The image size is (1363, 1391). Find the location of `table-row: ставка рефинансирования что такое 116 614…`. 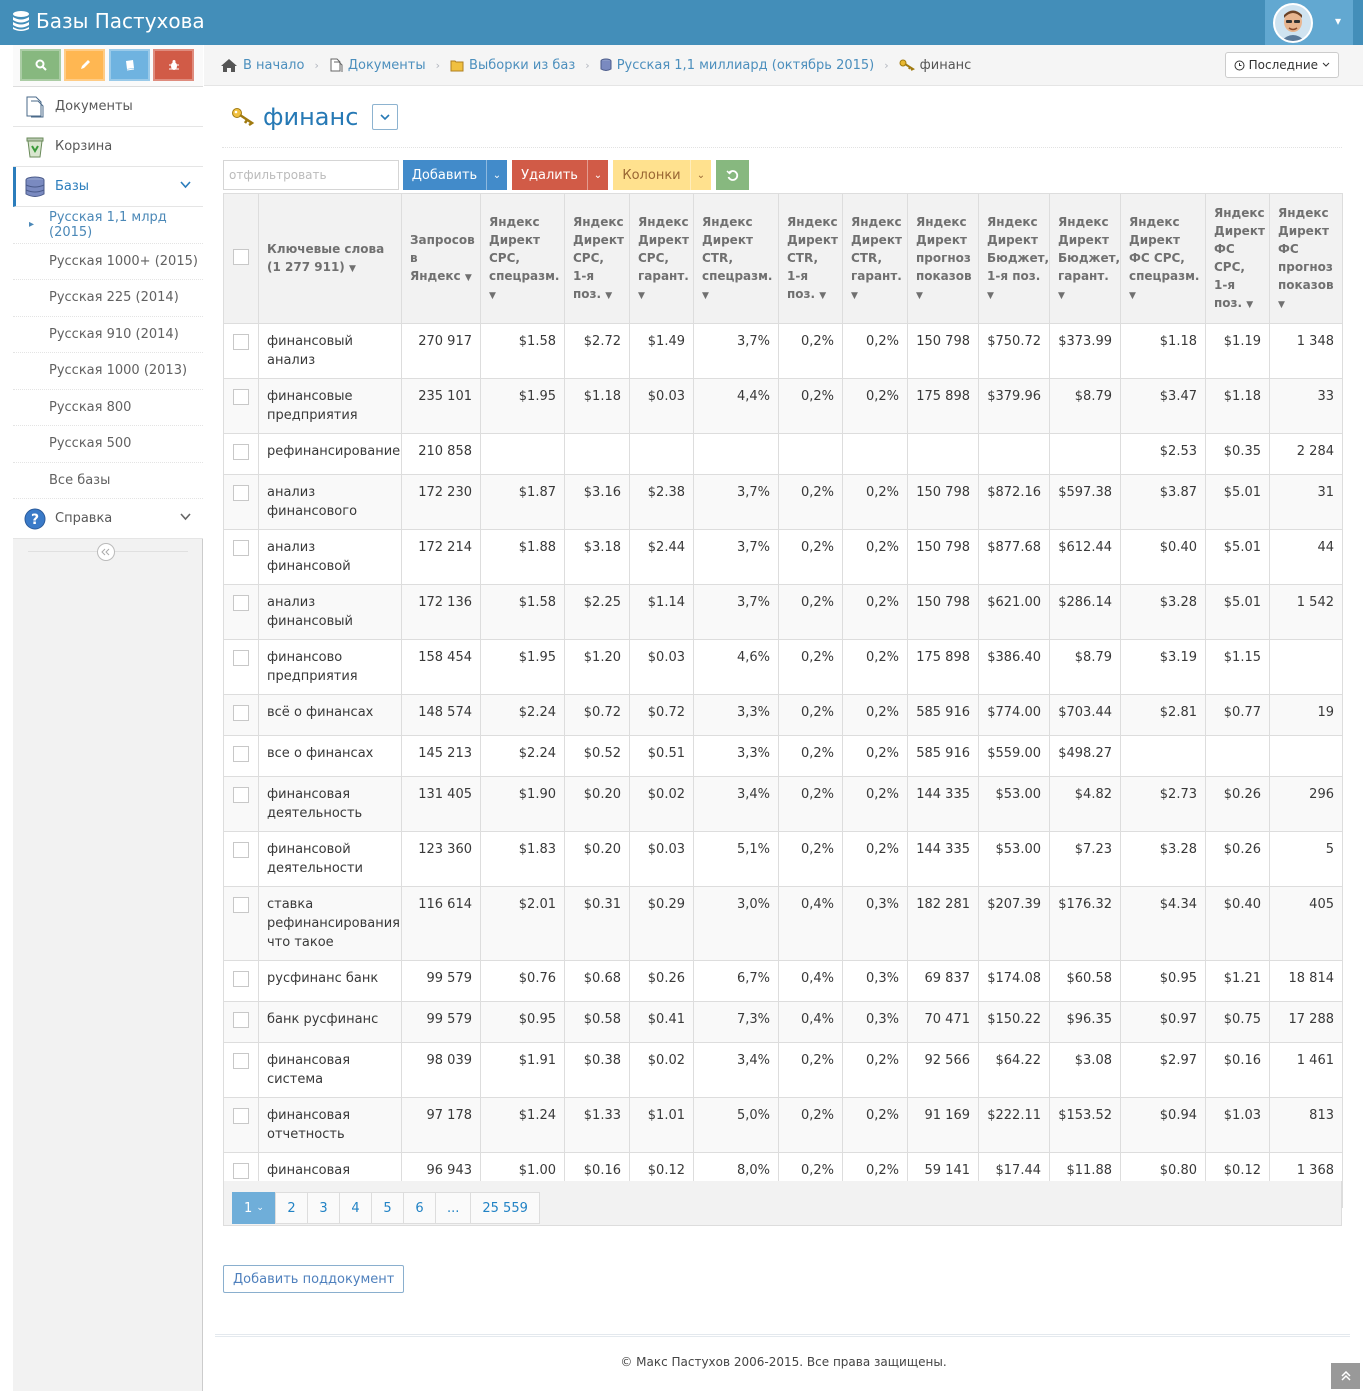

table-row: ставка рефинансирования что такое 116 614… is located at coordinates (783, 923).